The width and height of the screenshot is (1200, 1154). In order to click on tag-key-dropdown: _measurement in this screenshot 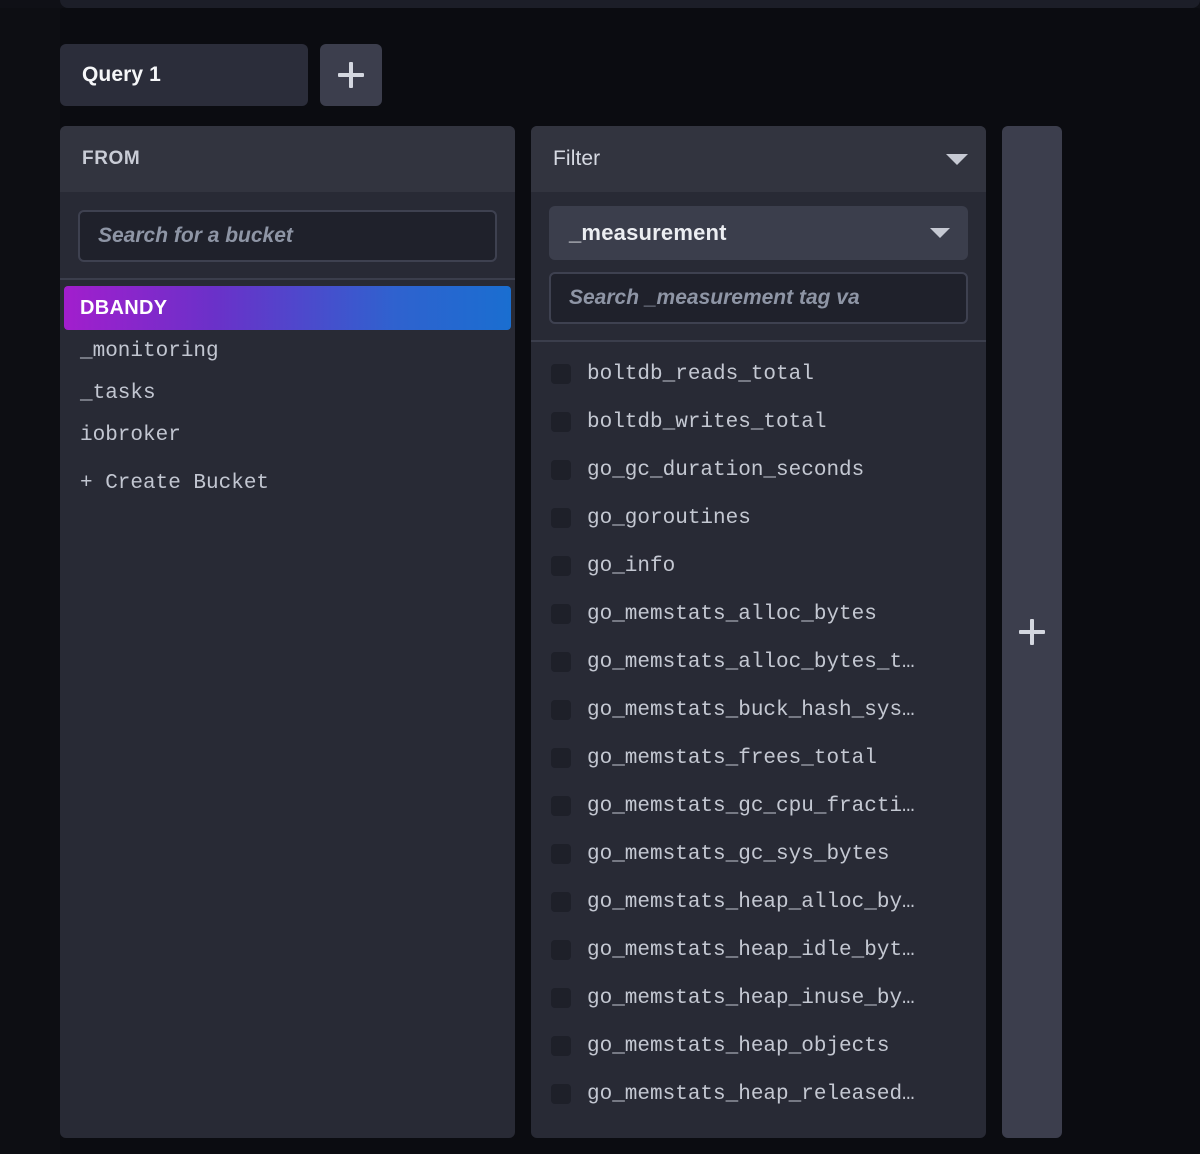, I will do `click(758, 233)`.